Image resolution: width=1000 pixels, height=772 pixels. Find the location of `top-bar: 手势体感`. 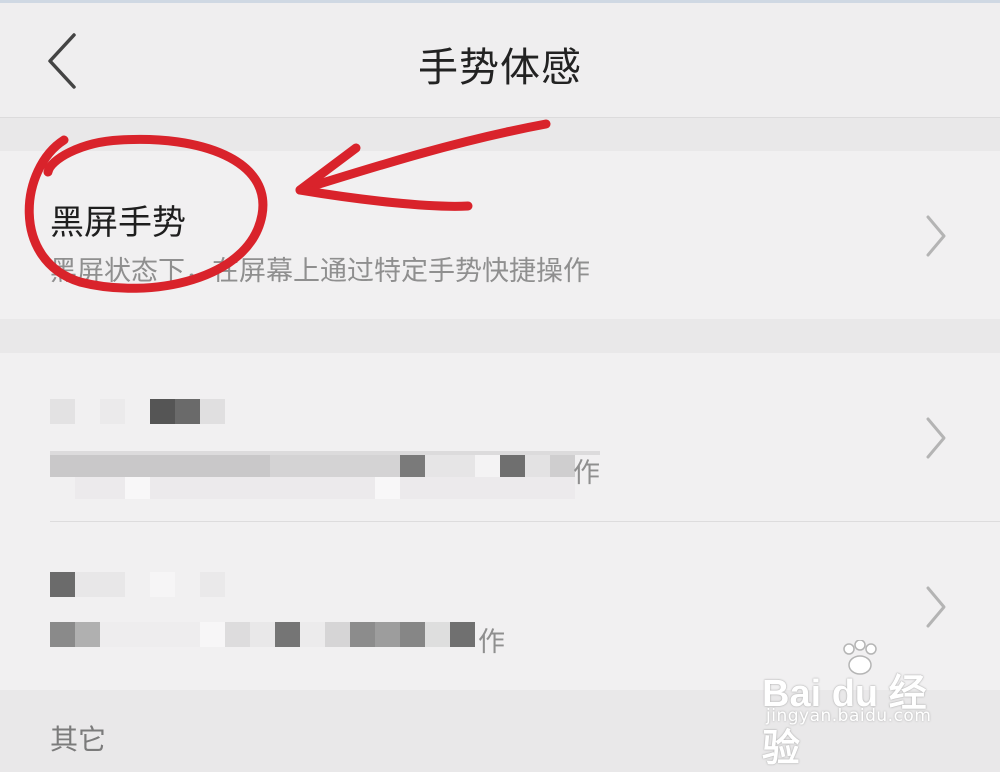

top-bar: 手势体感 is located at coordinates (500, 60).